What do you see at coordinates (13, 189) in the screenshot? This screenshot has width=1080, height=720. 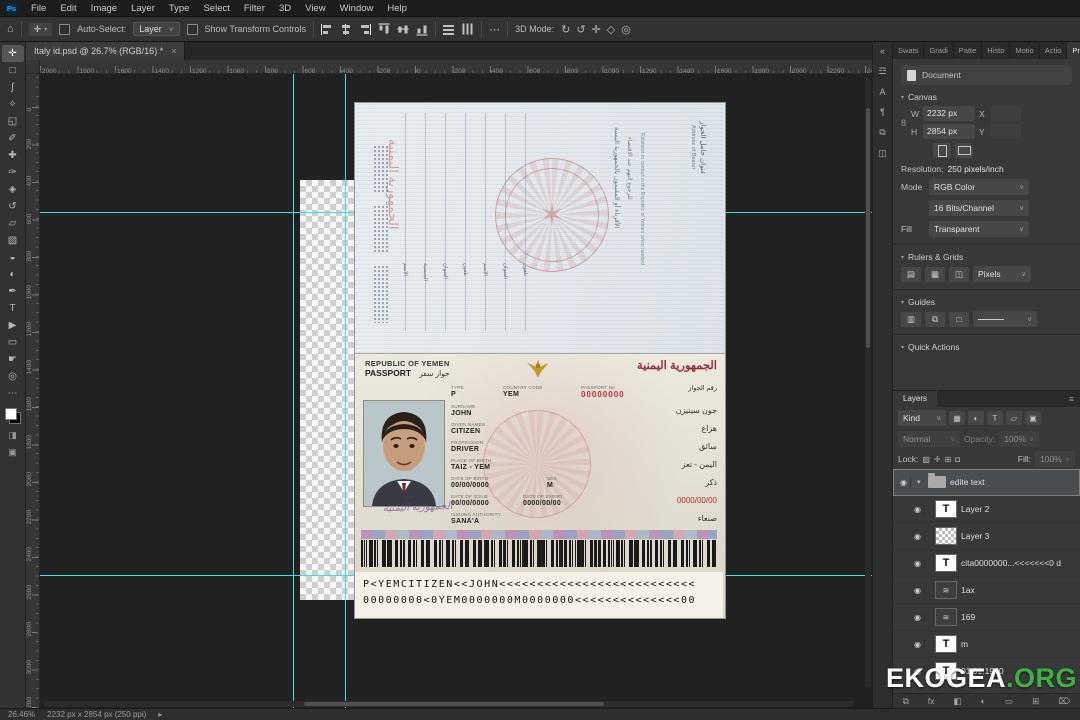 I see `clone-stamp-tool: ◈` at bounding box center [13, 189].